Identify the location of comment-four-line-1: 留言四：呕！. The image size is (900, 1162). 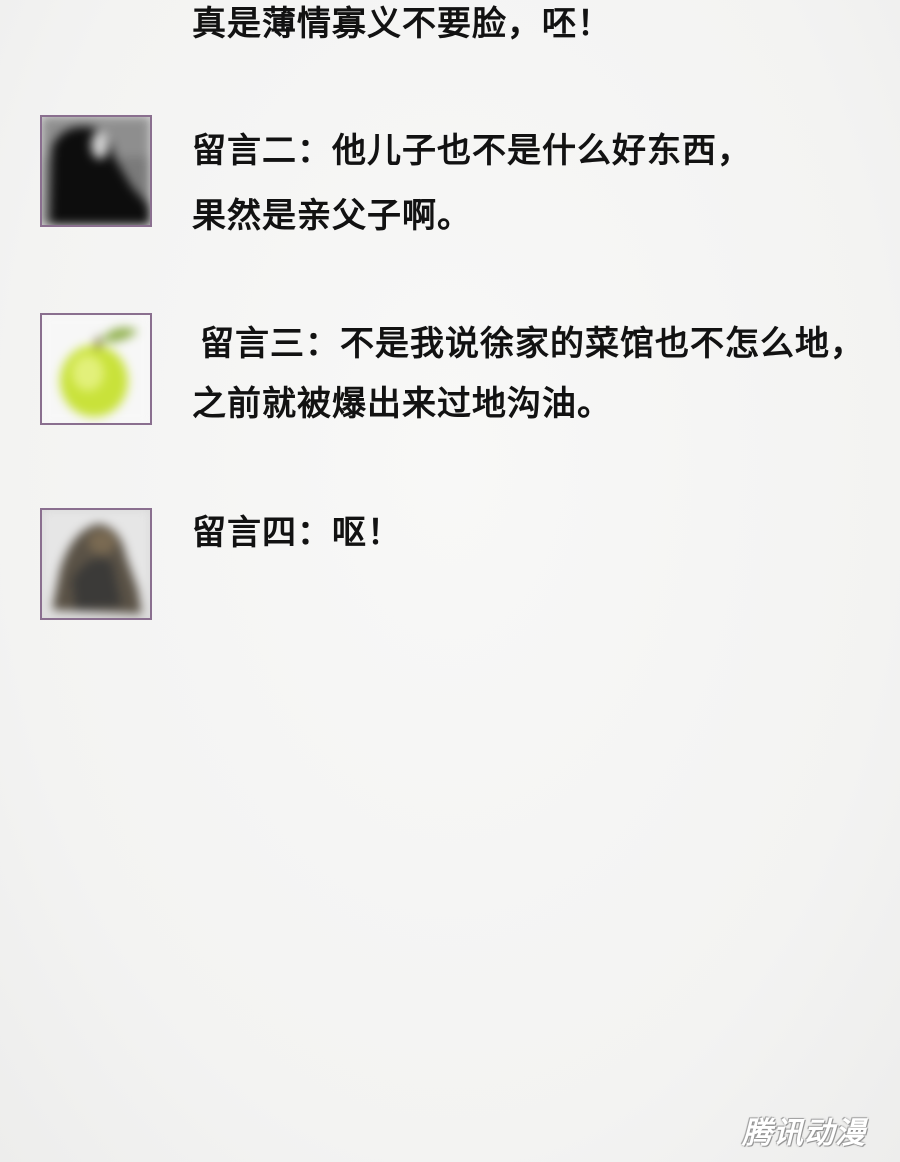
(297, 533).